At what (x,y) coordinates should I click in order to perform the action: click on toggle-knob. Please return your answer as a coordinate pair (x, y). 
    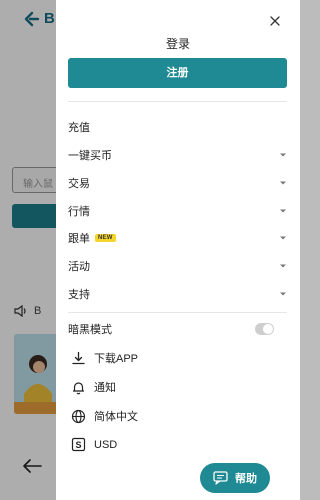
    Looking at the image, I should click on (268, 329).